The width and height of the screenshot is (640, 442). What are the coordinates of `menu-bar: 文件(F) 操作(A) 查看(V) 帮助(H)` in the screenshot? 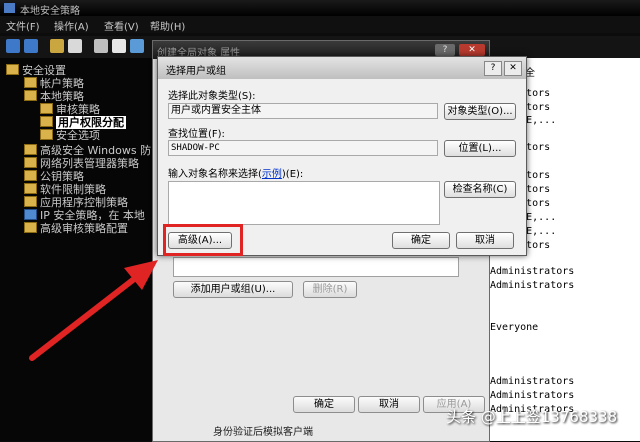 It's located at (320, 24).